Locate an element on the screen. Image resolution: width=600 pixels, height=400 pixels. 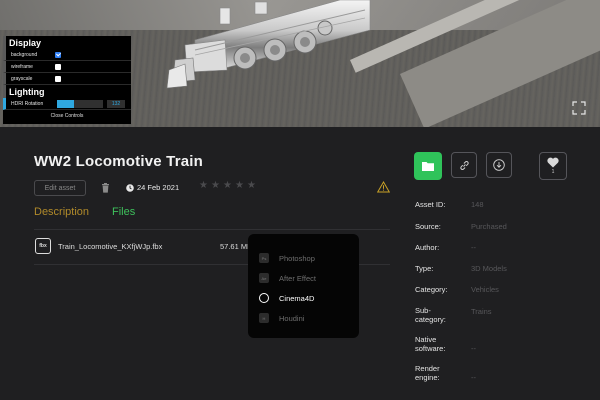
like-button: 1 is located at coordinates (553, 166).